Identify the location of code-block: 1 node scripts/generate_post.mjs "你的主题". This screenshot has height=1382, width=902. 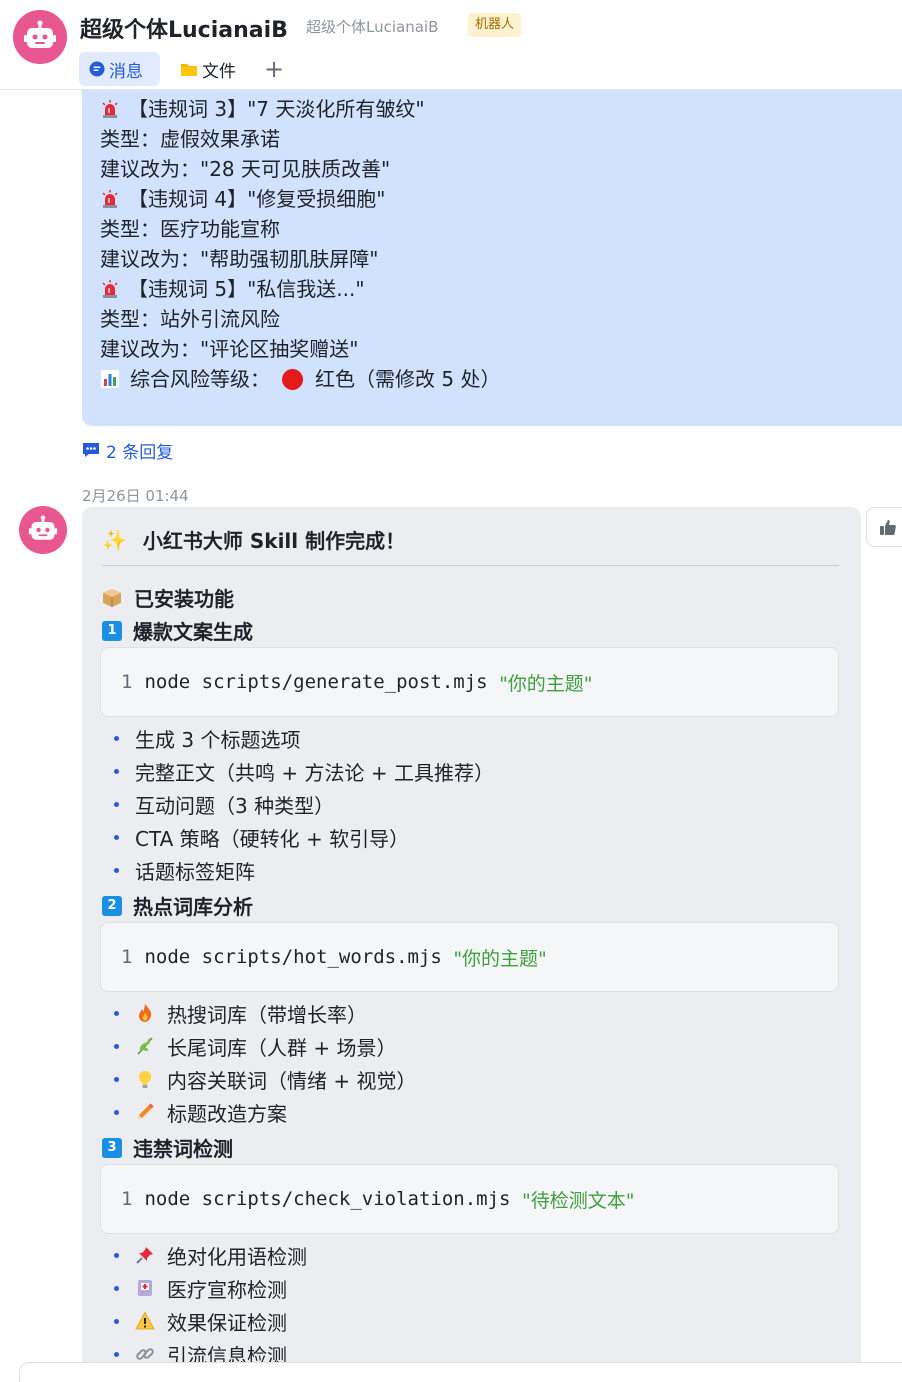
(469, 682).